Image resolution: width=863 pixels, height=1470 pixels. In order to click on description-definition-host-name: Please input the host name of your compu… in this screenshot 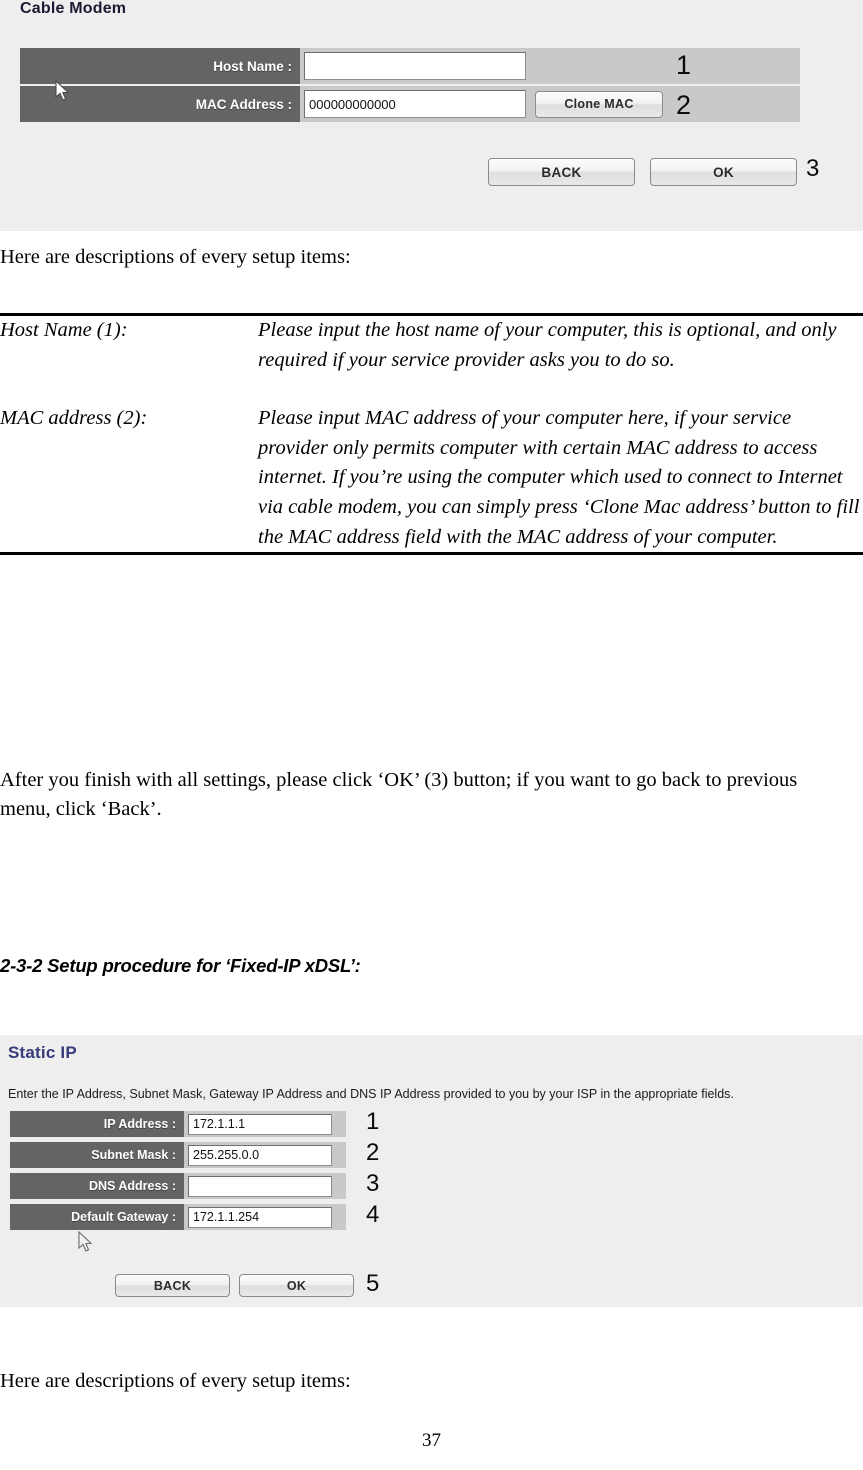, I will do `click(547, 345)`.